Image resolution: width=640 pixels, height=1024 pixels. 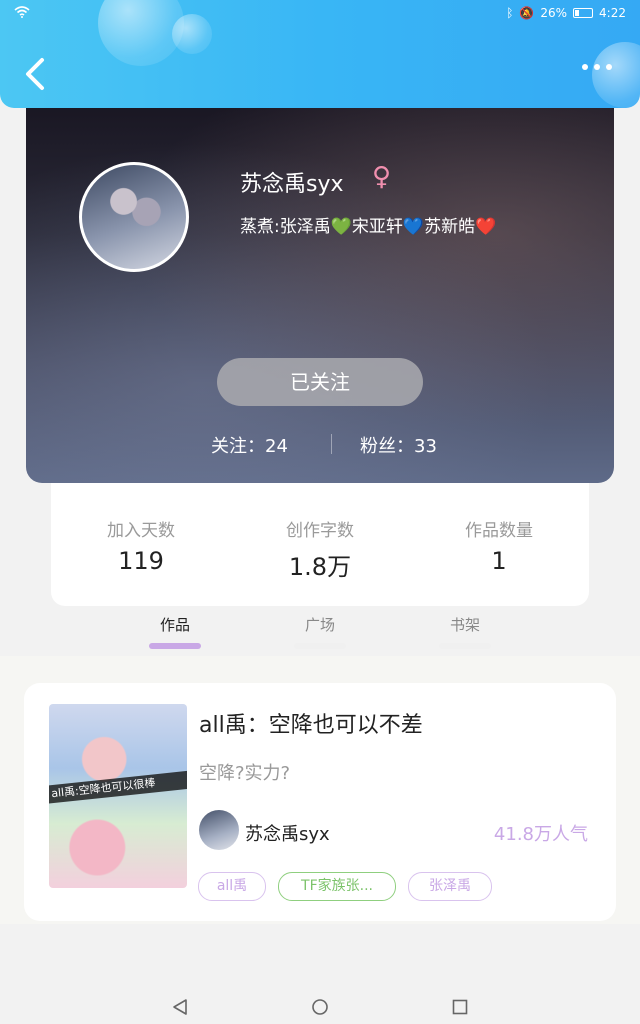 I want to click on bluetooth-icon: ᛒ, so click(x=510, y=13).